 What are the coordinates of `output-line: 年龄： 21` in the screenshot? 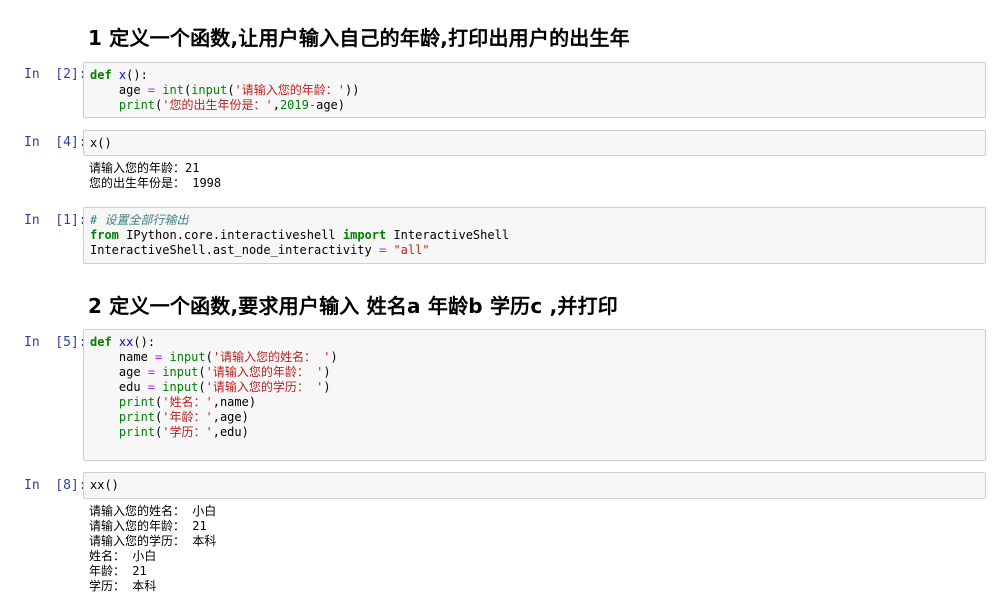 It's located at (118, 571).